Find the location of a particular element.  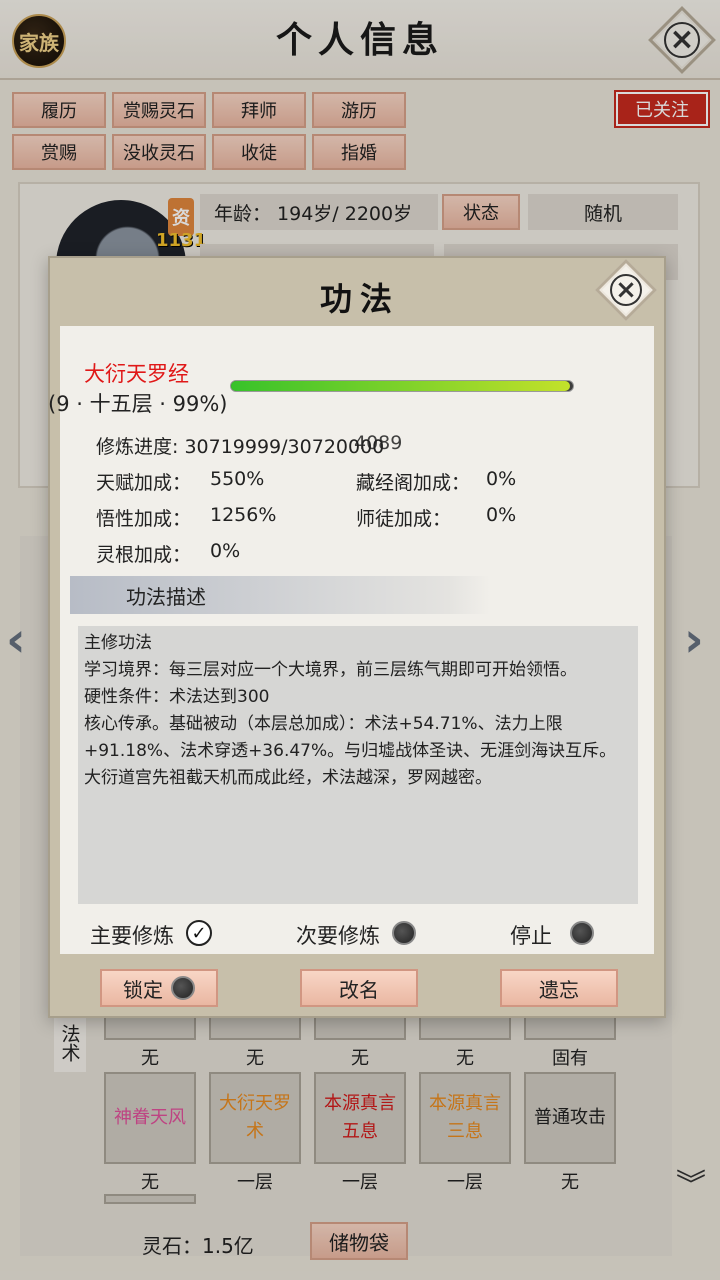

stop-radio is located at coordinates (582, 933).